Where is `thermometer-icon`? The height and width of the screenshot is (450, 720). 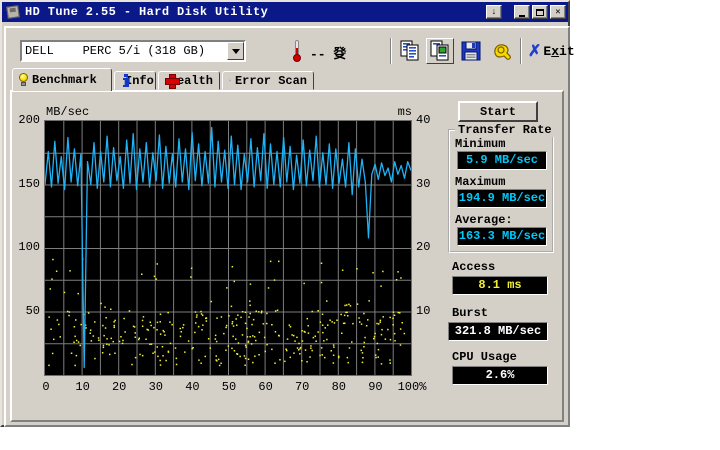
thermometer-icon is located at coordinates (297, 51).